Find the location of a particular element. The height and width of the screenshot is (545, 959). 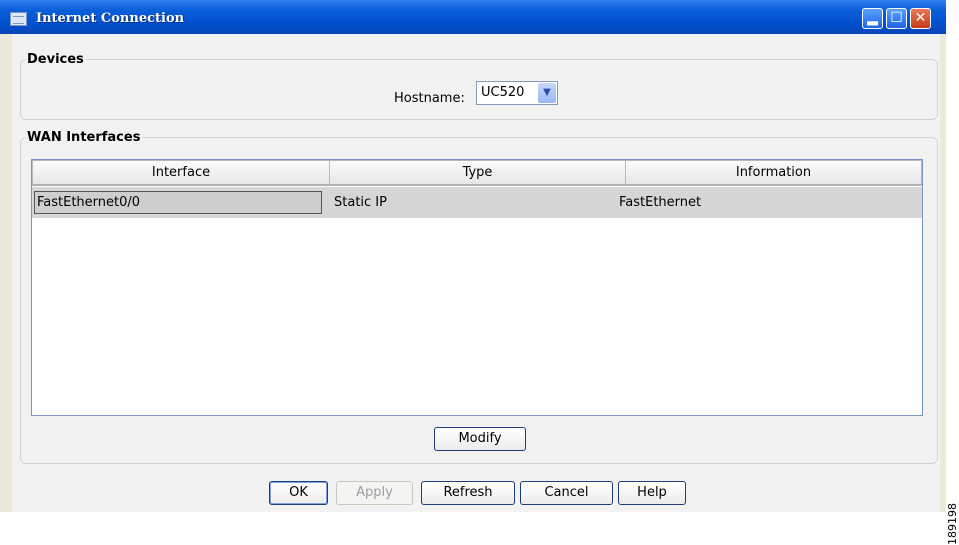

minimize-icon: ▂ is located at coordinates (872, 18).